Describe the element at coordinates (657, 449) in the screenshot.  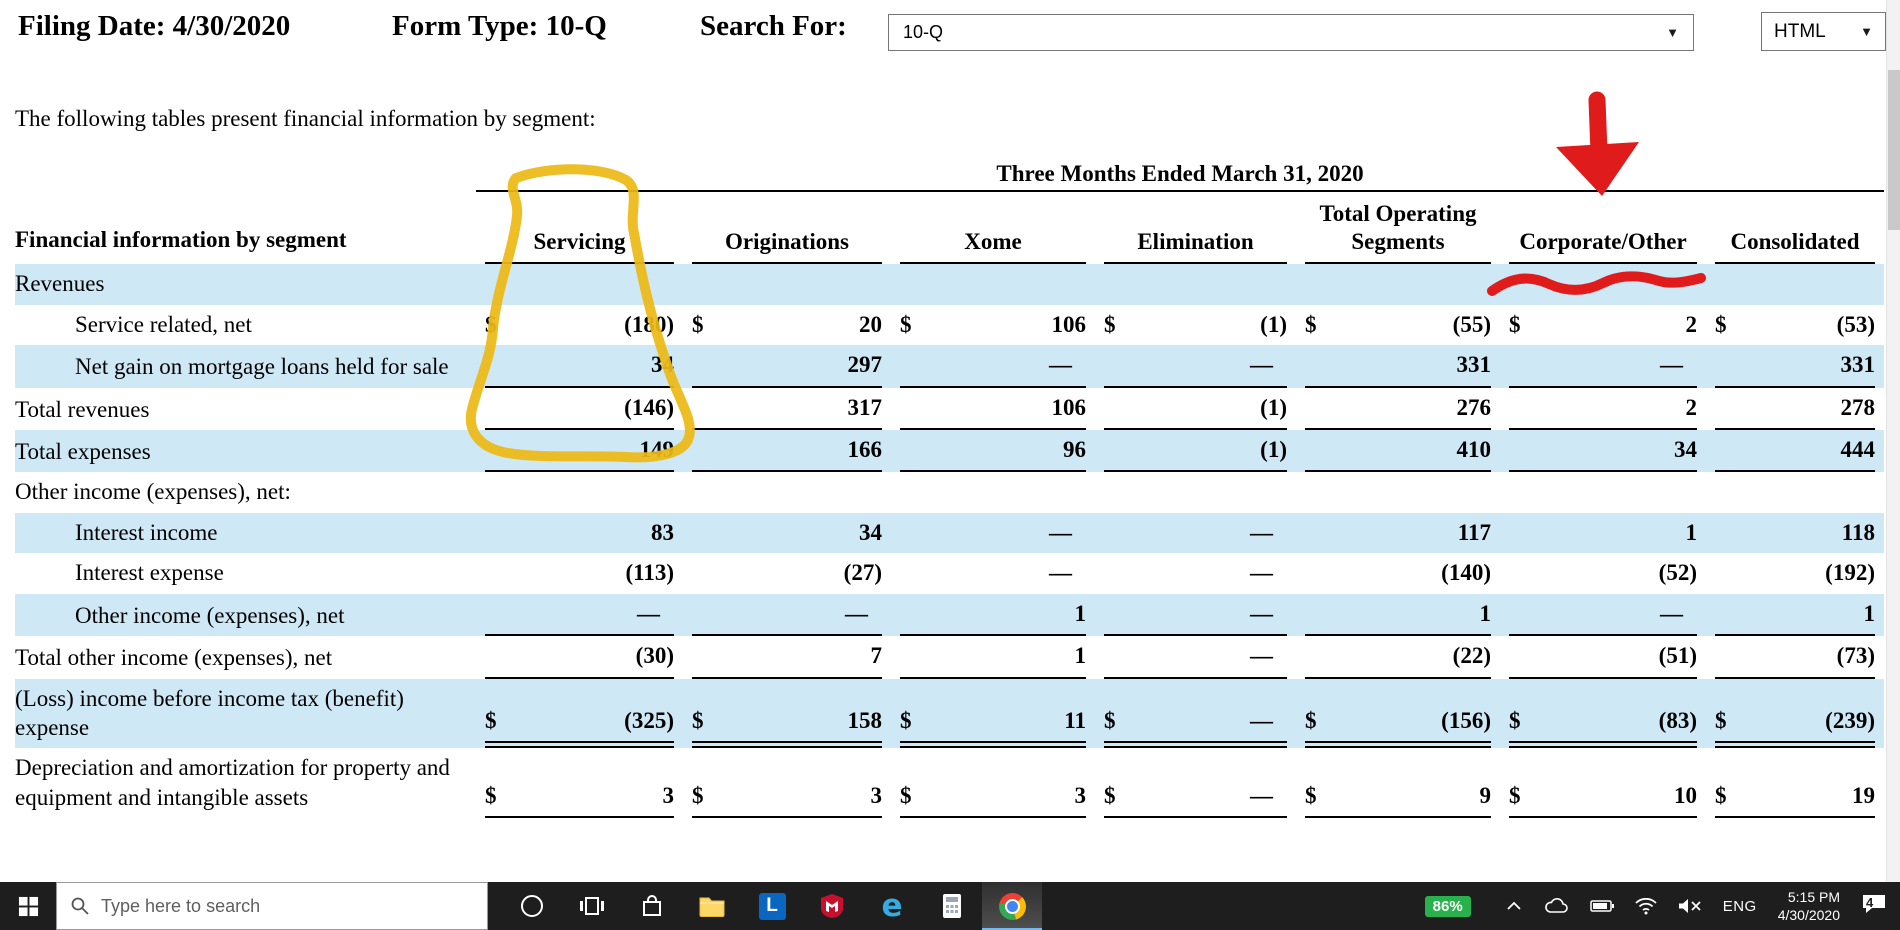
I see `cell-value: 149` at that location.